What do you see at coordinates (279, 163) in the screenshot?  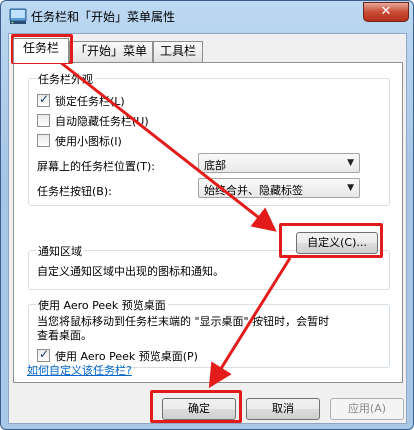 I see `taskbar-location-select: 底部 ▼` at bounding box center [279, 163].